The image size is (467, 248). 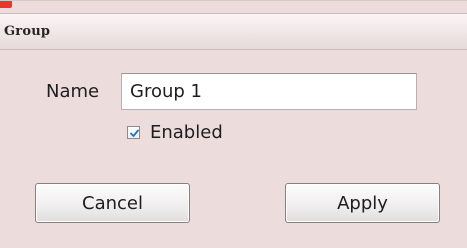 What do you see at coordinates (27, 31) in the screenshot?
I see `dialog-title: Group` at bounding box center [27, 31].